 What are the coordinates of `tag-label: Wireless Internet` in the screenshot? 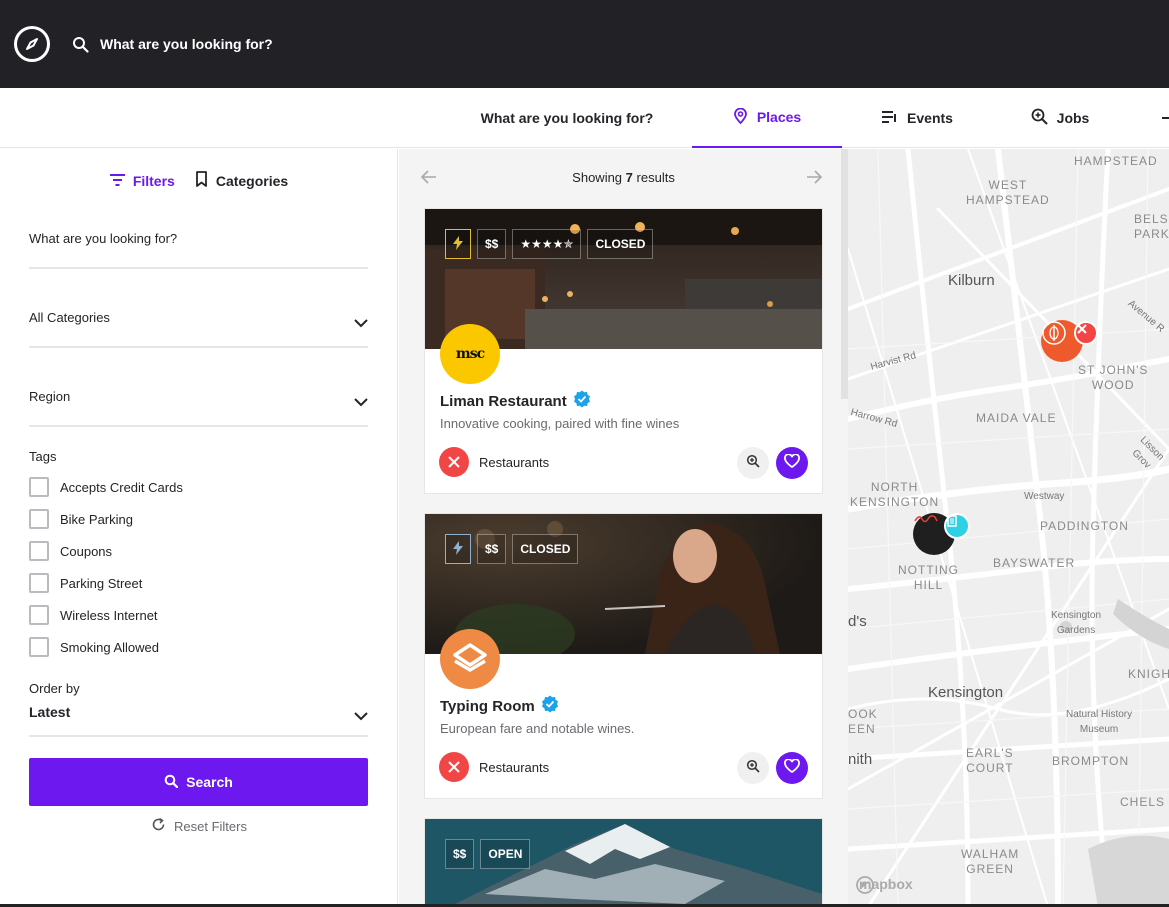 It's located at (109, 615).